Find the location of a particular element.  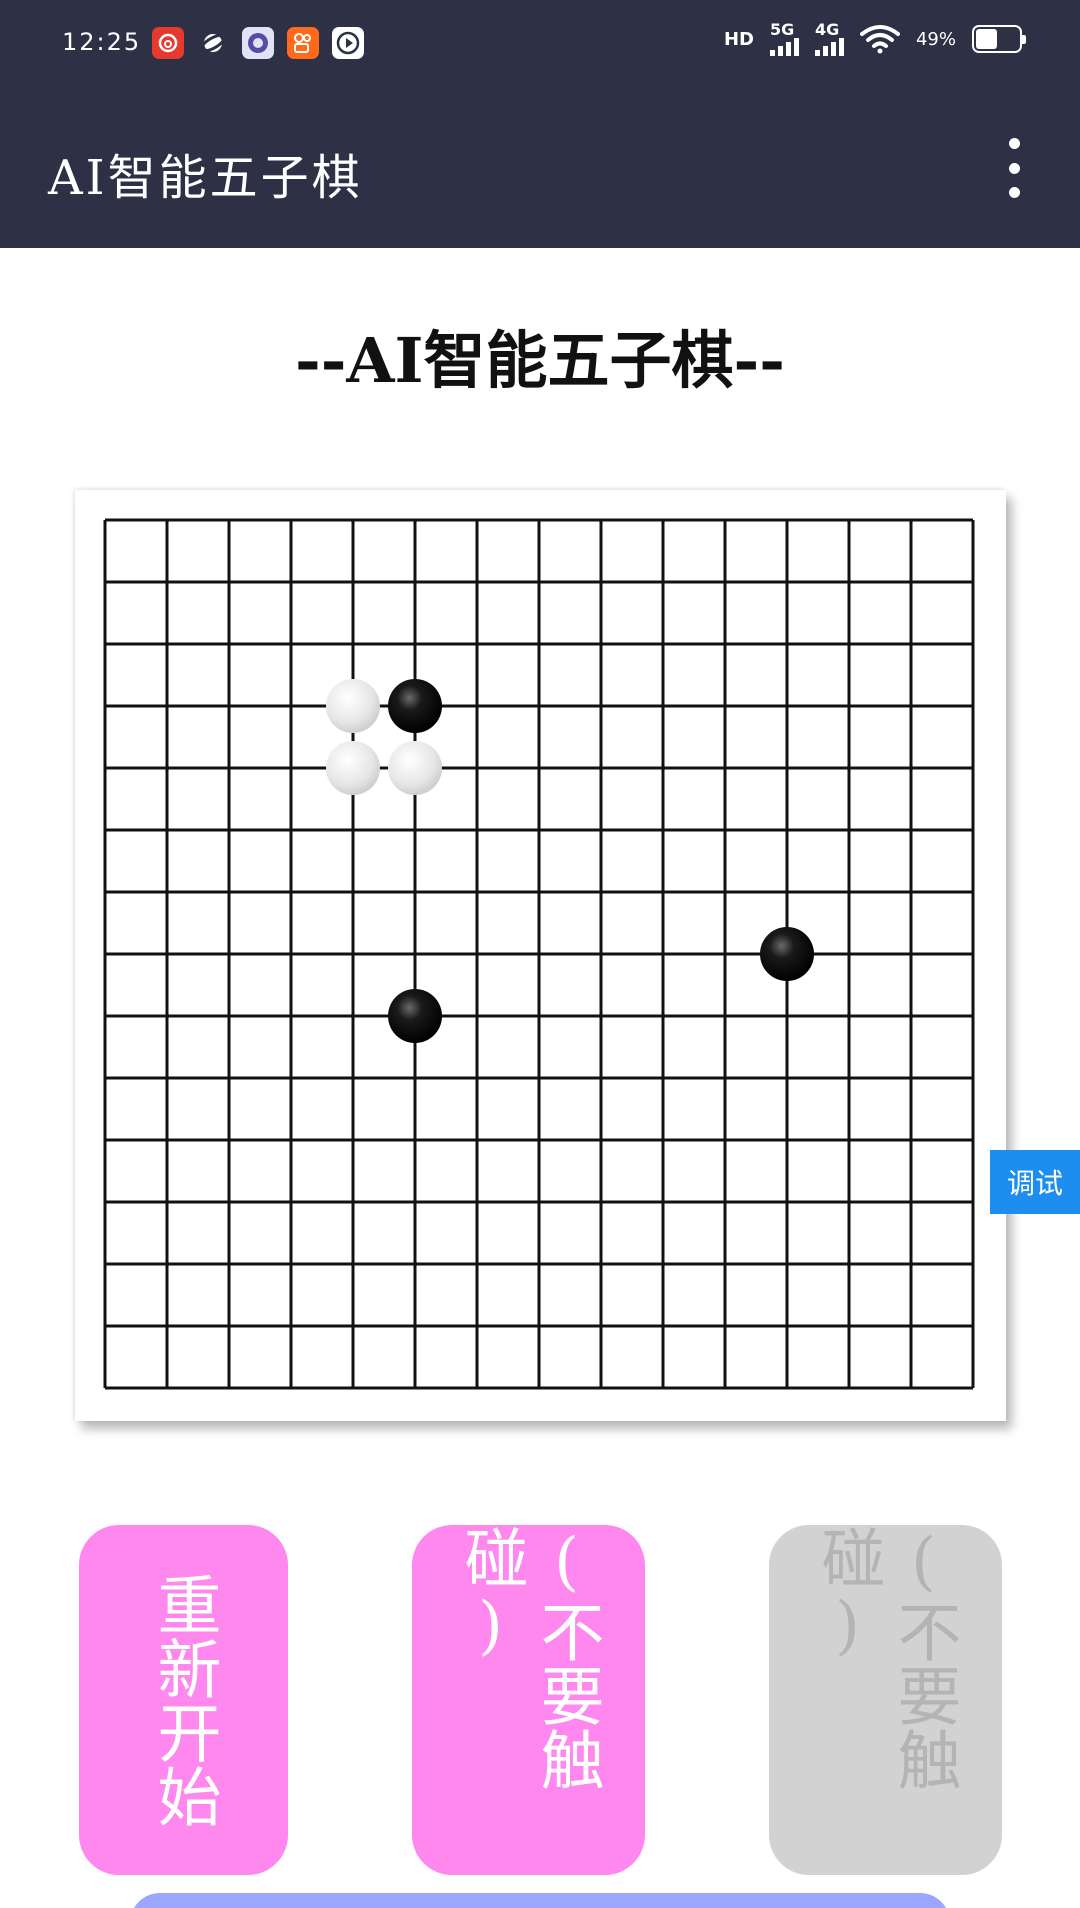

battery-icon is located at coordinates (999, 39).